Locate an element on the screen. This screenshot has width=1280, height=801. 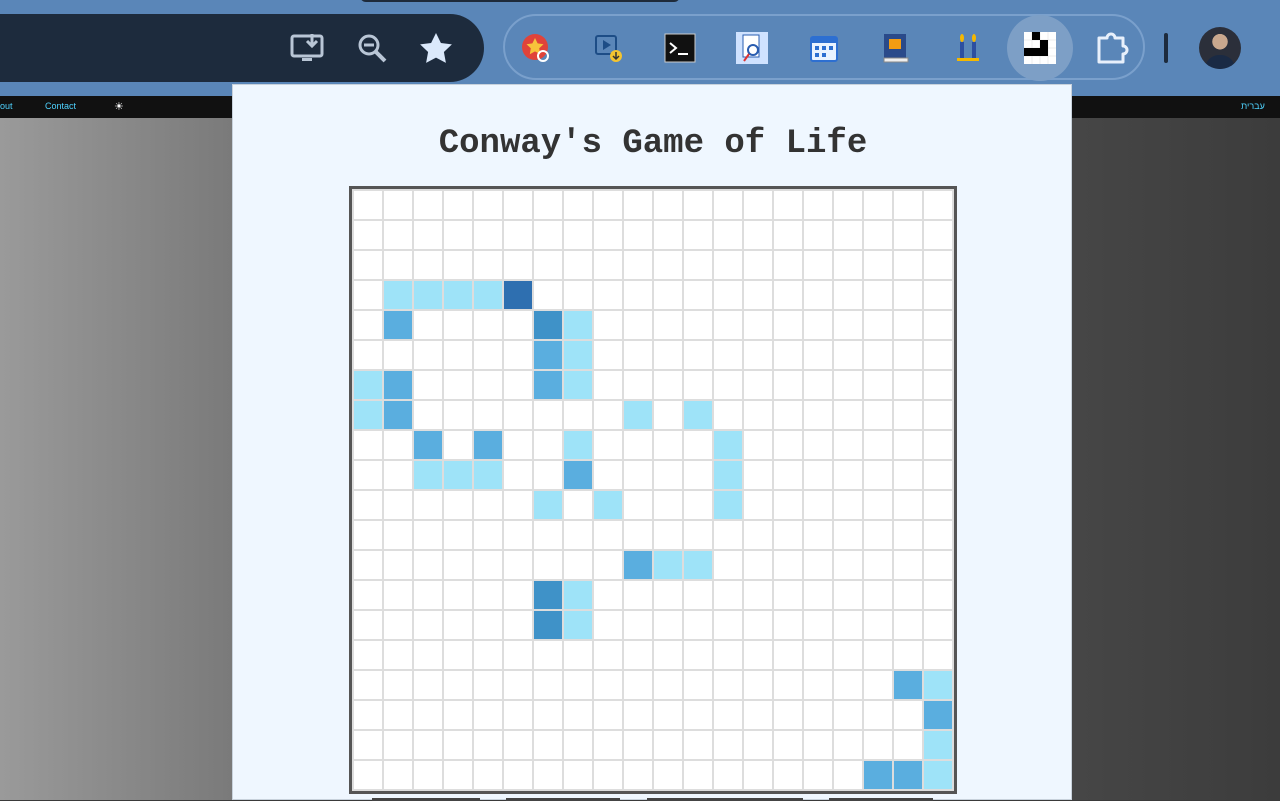
nav-link-about: out is located at coordinates (6, 106).